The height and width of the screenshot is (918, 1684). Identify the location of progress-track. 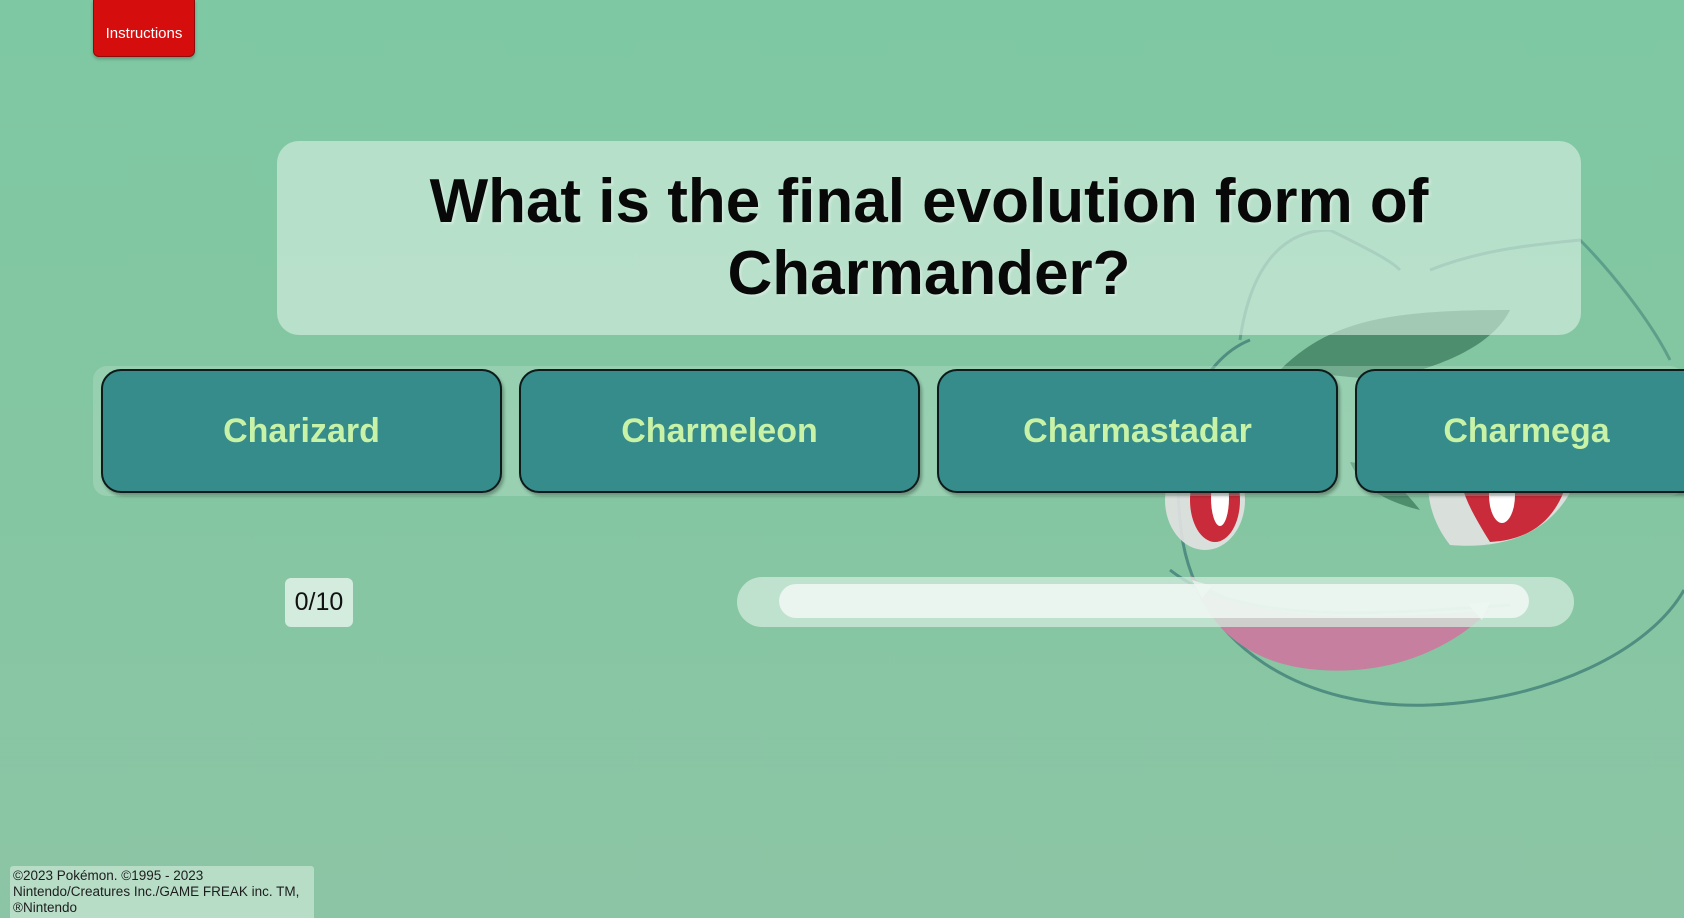
(1154, 601).